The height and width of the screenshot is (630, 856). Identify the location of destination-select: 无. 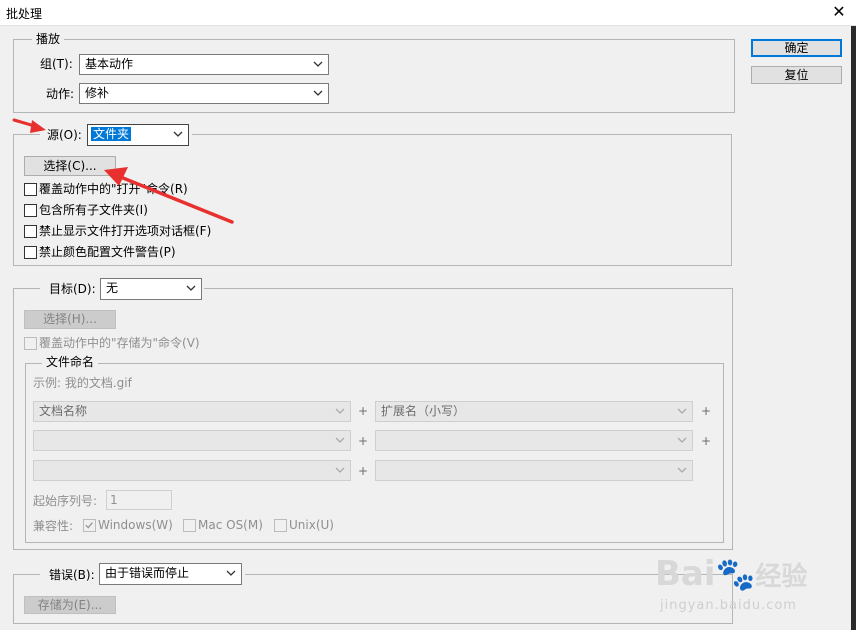
(151, 289).